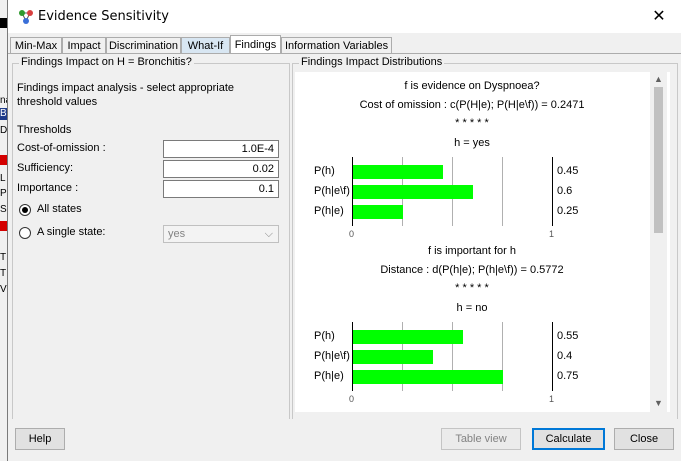 This screenshot has height=461, width=681. Describe the element at coordinates (143, 45) in the screenshot. I see `tab-discrimination: Discrimination` at that location.